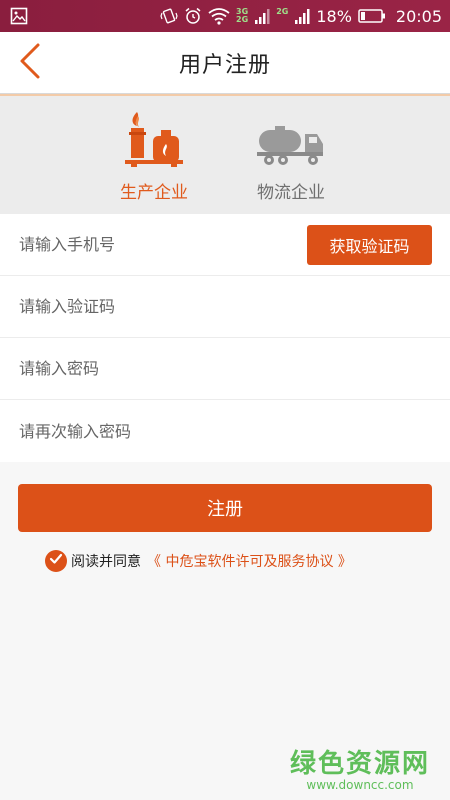 This screenshot has height=800, width=450. I want to click on factory-icon, so click(154, 139).